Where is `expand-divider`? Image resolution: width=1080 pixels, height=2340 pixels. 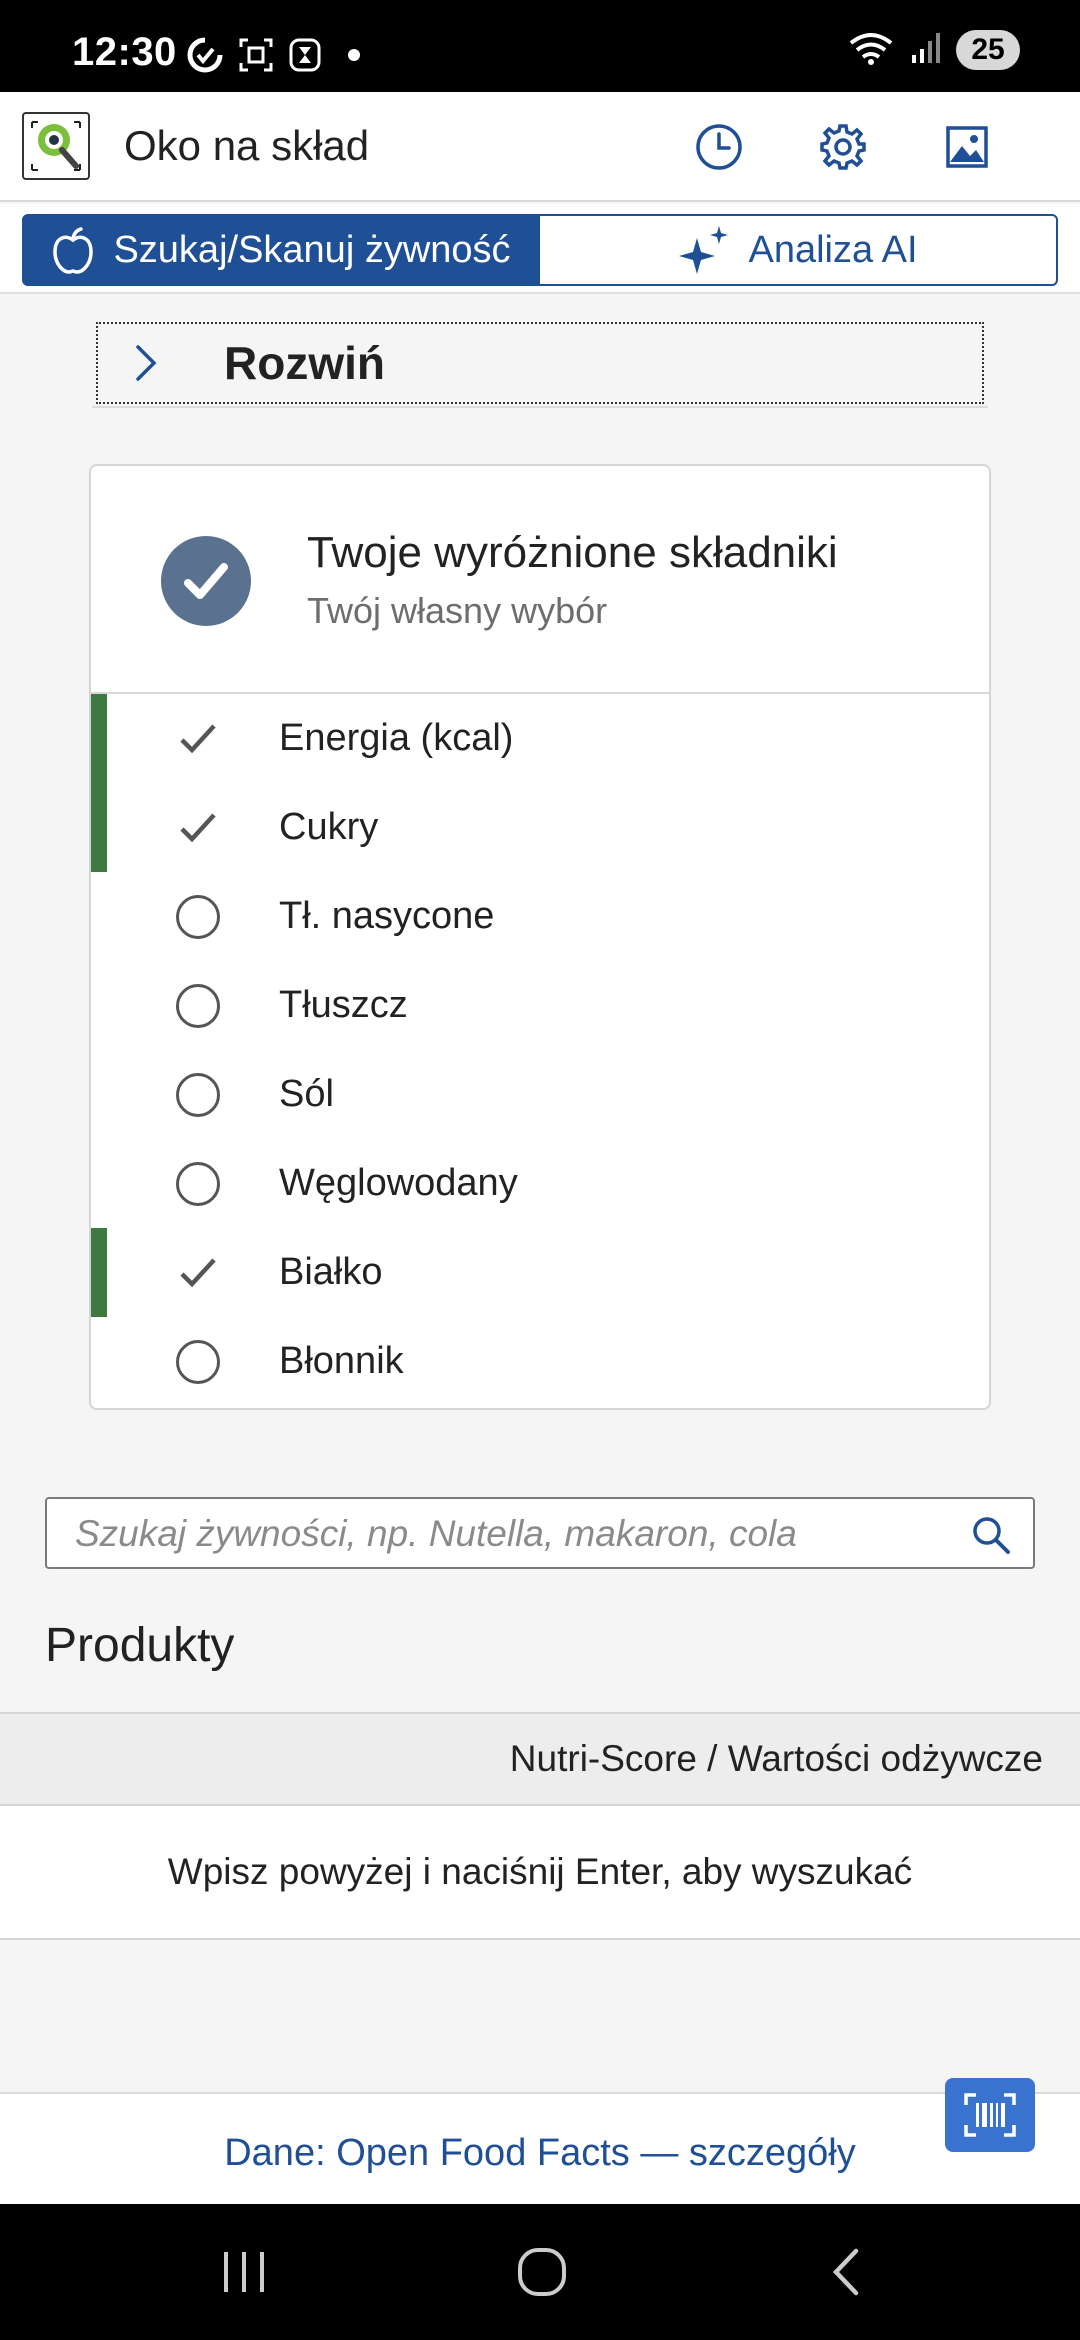 expand-divider is located at coordinates (540, 407).